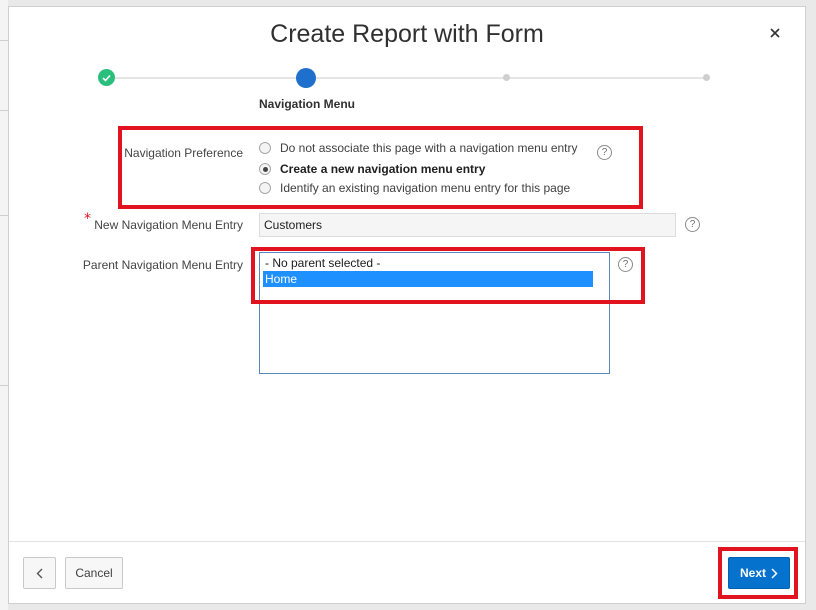 The width and height of the screenshot is (816, 610). I want to click on navigation-preference-label: Navigation Preference, so click(183, 153).